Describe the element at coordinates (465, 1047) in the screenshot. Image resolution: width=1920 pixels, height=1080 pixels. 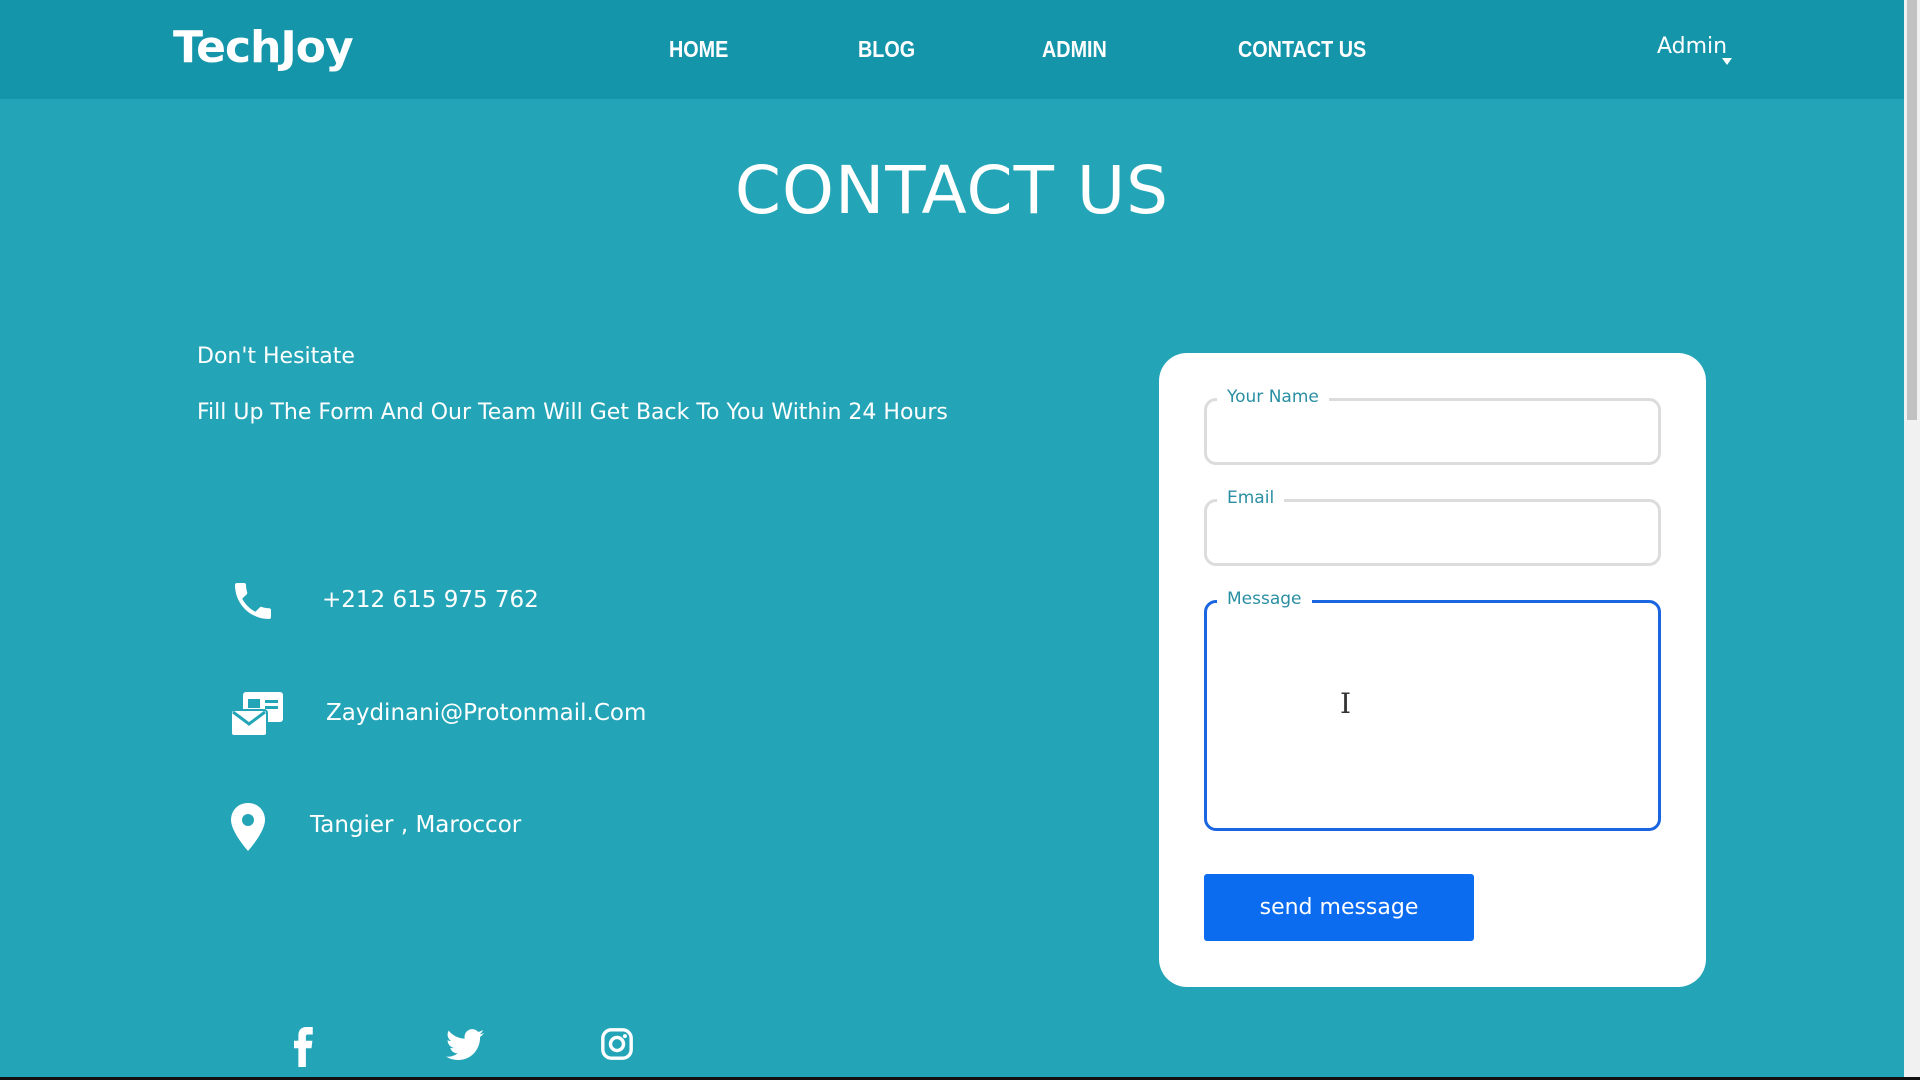
I see `twitter-icon` at that location.